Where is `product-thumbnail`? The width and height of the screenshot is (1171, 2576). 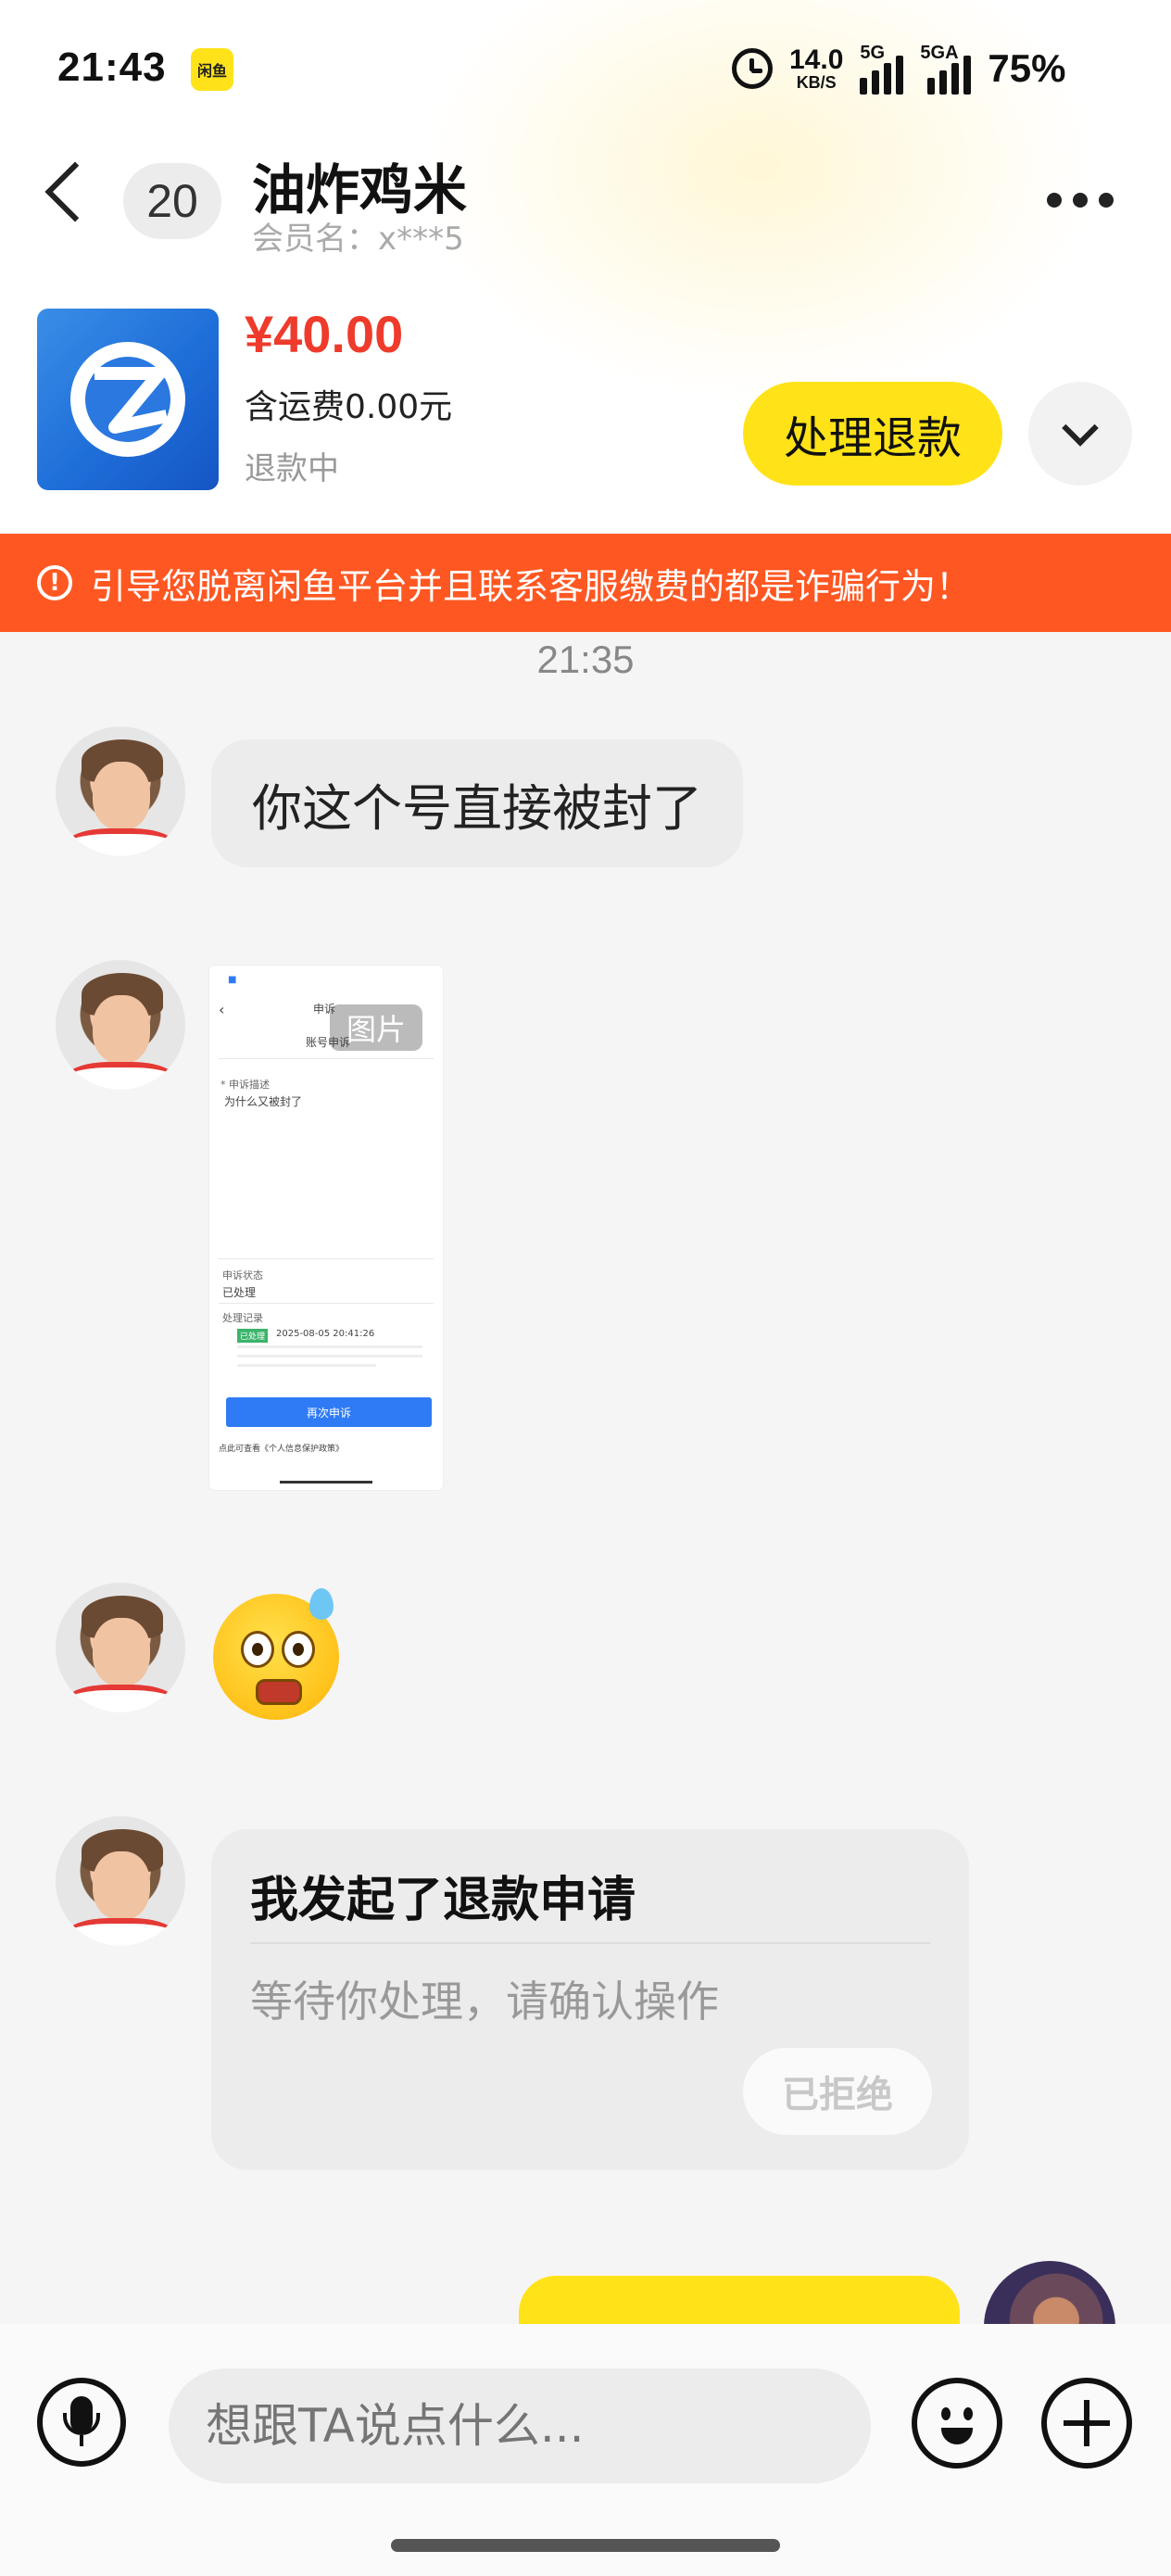 product-thumbnail is located at coordinates (128, 399).